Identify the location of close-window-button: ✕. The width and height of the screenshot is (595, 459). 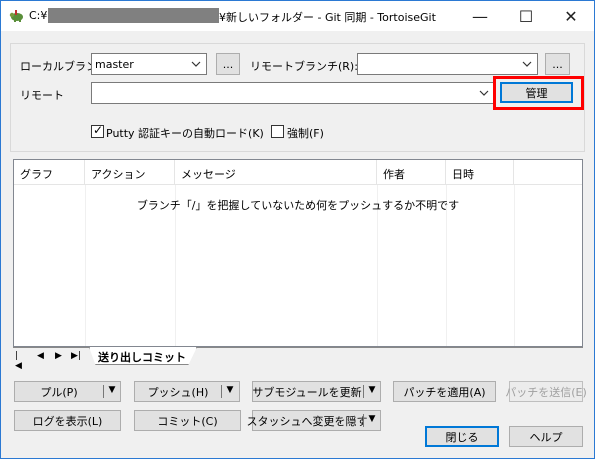
(571, 16).